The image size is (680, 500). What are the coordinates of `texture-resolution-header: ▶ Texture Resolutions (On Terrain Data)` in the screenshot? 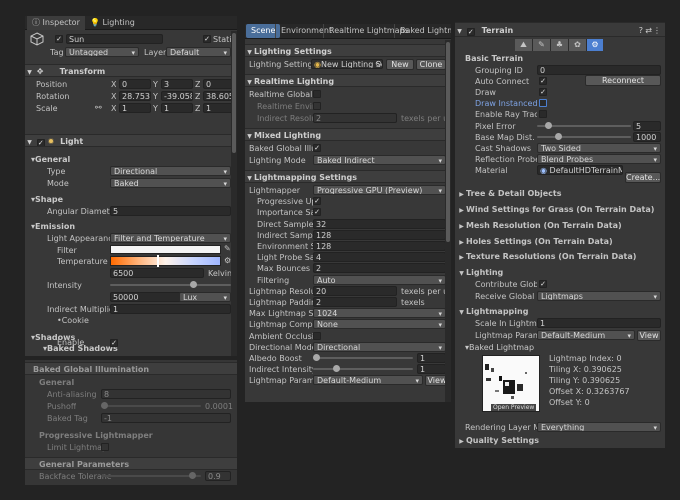 It's located at (546, 256).